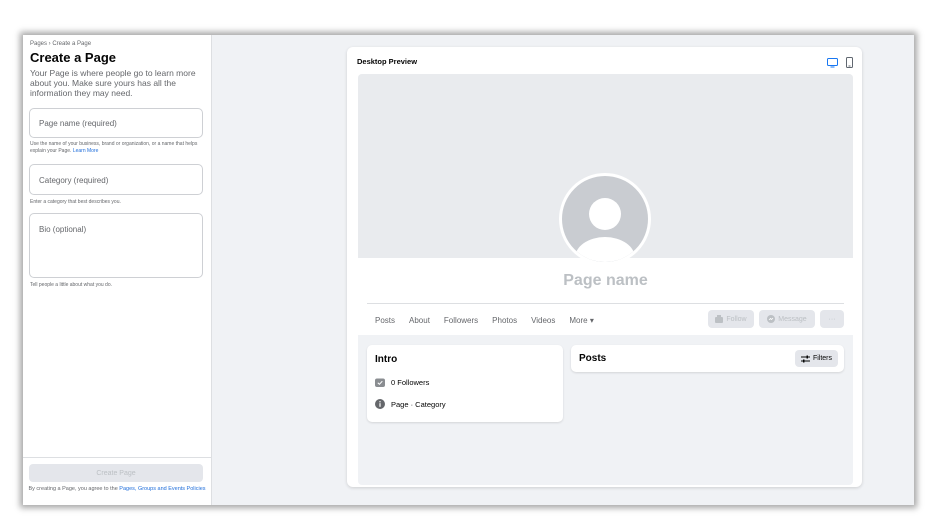  Describe the element at coordinates (419, 320) in the screenshot. I see `tab-about: About` at that location.